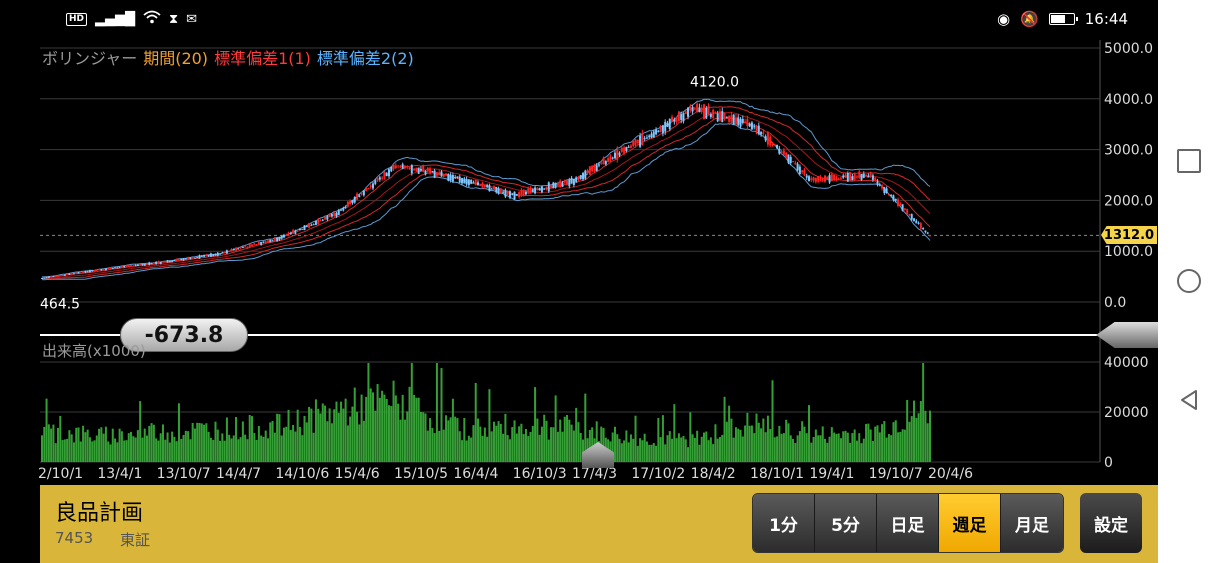 This screenshot has height=563, width=1220. Describe the element at coordinates (1189, 400) in the screenshot. I see `back-icon` at that location.